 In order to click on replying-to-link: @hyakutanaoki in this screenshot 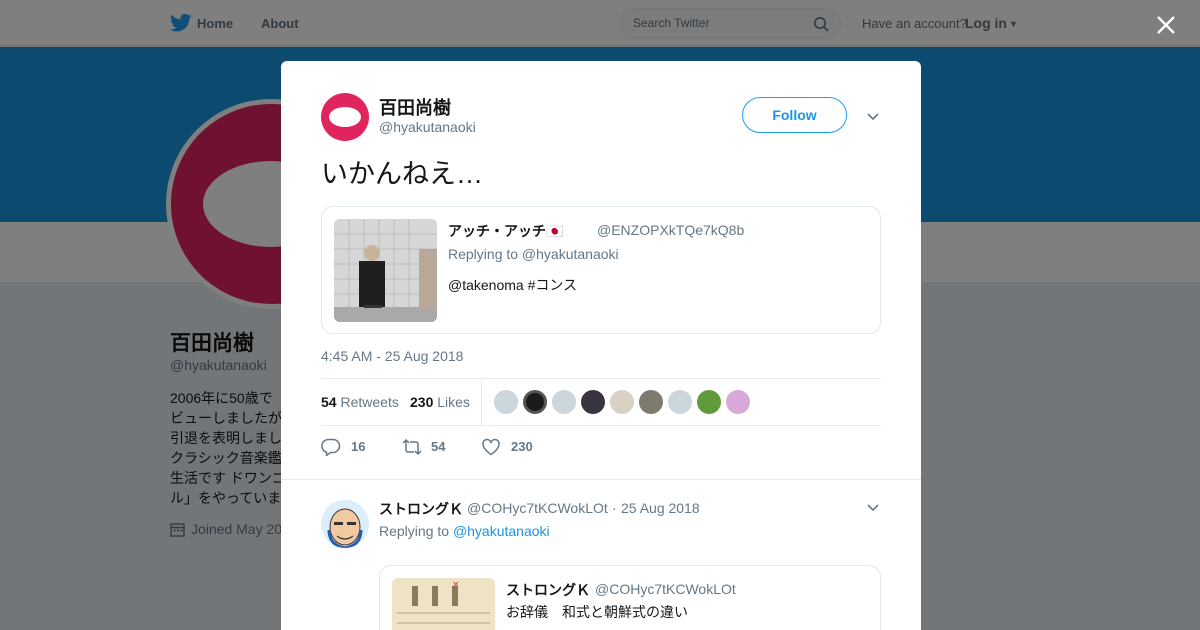, I will do `click(501, 531)`.